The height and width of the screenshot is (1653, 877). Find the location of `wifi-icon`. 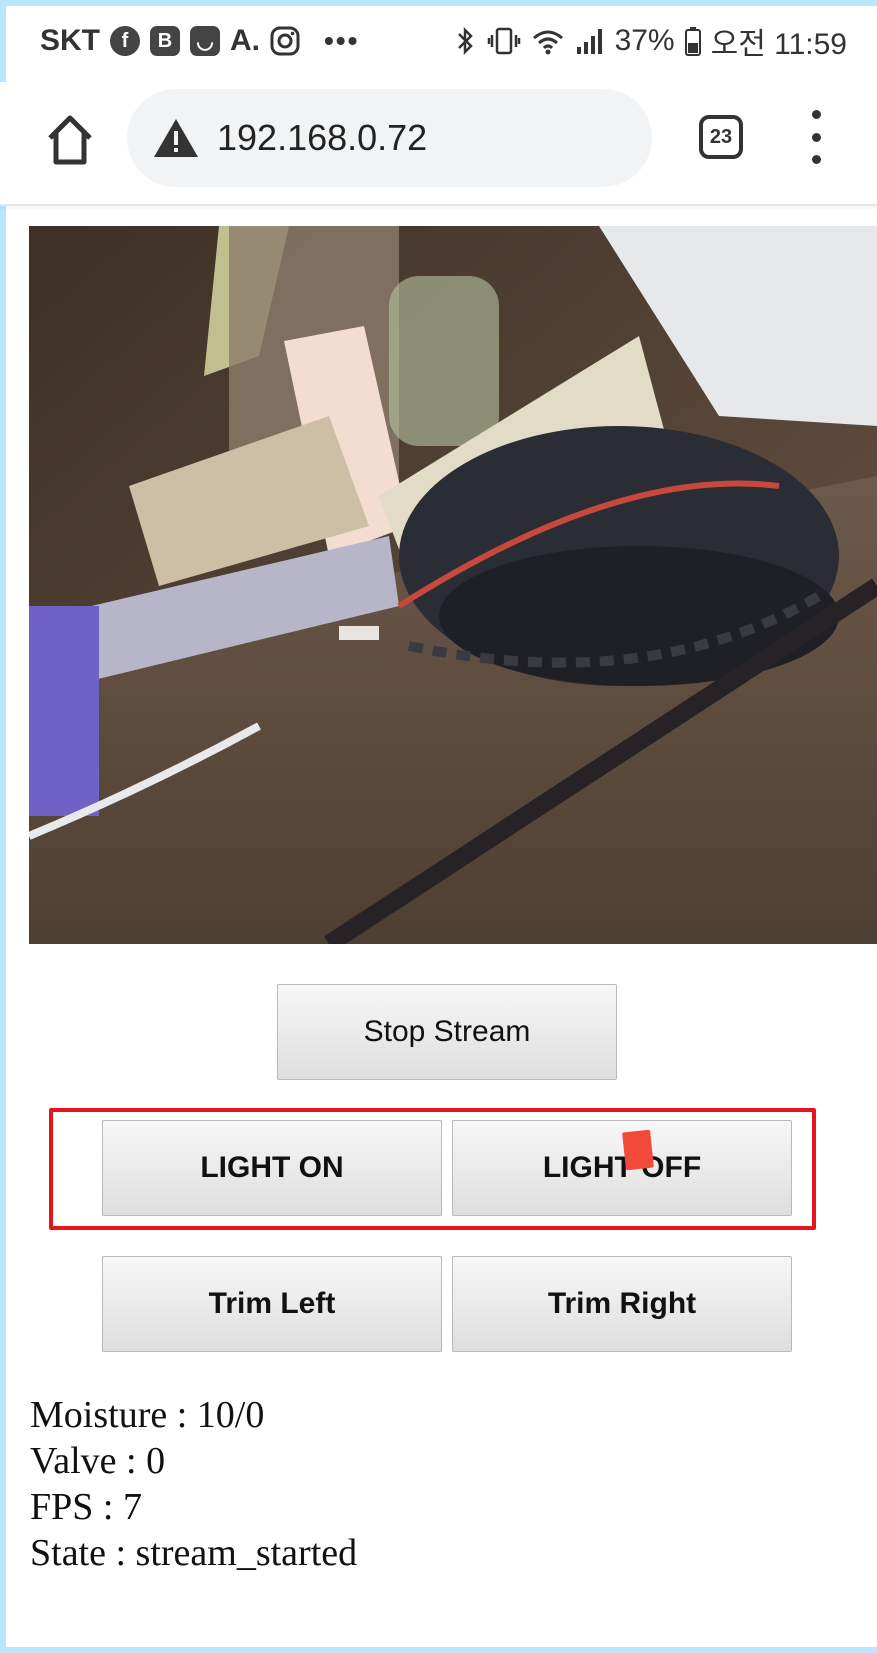

wifi-icon is located at coordinates (547, 42).